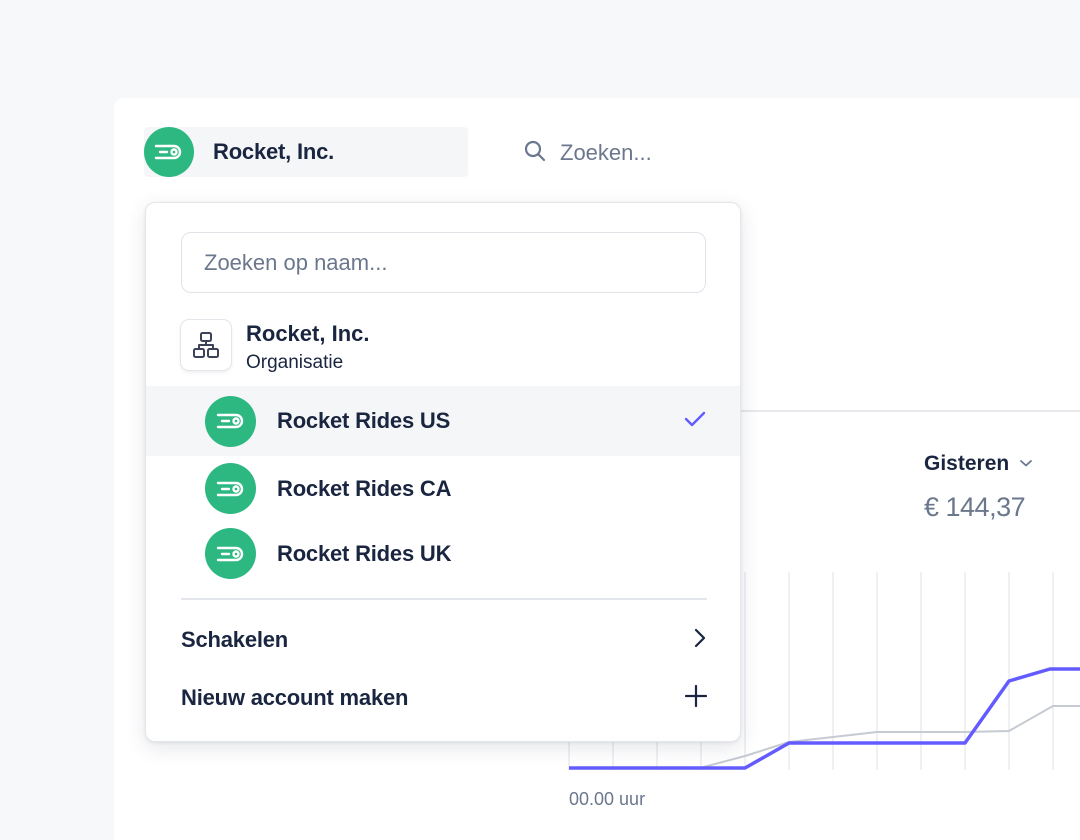  What do you see at coordinates (967, 463) in the screenshot?
I see `period-select-label: Gisteren` at bounding box center [967, 463].